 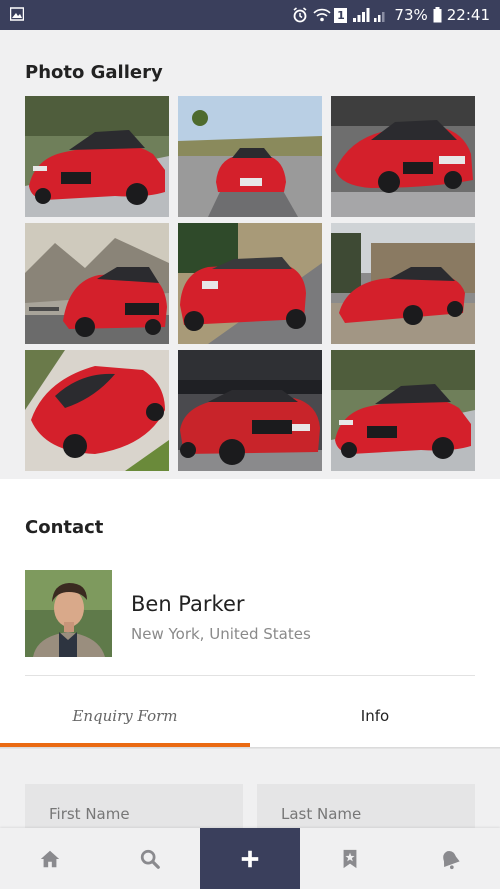 I want to click on alarm-icon, so click(x=300, y=15).